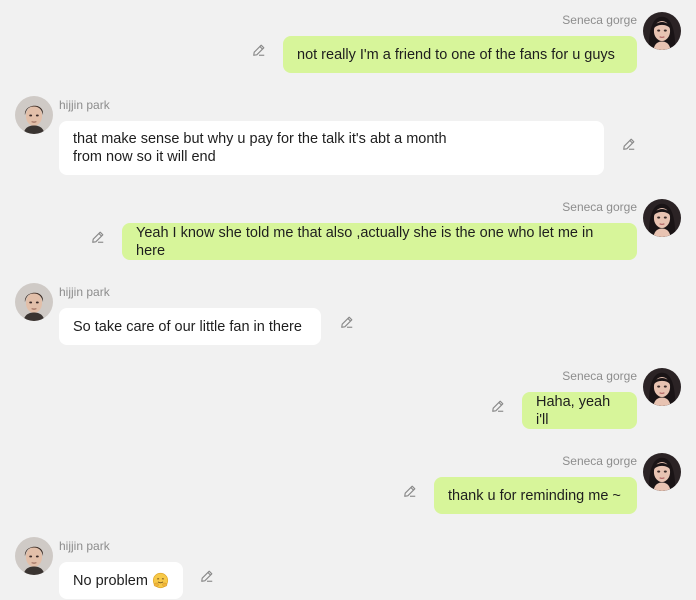 This screenshot has width=696, height=600. I want to click on message-text: thank u for reminding me ~, so click(534, 495).